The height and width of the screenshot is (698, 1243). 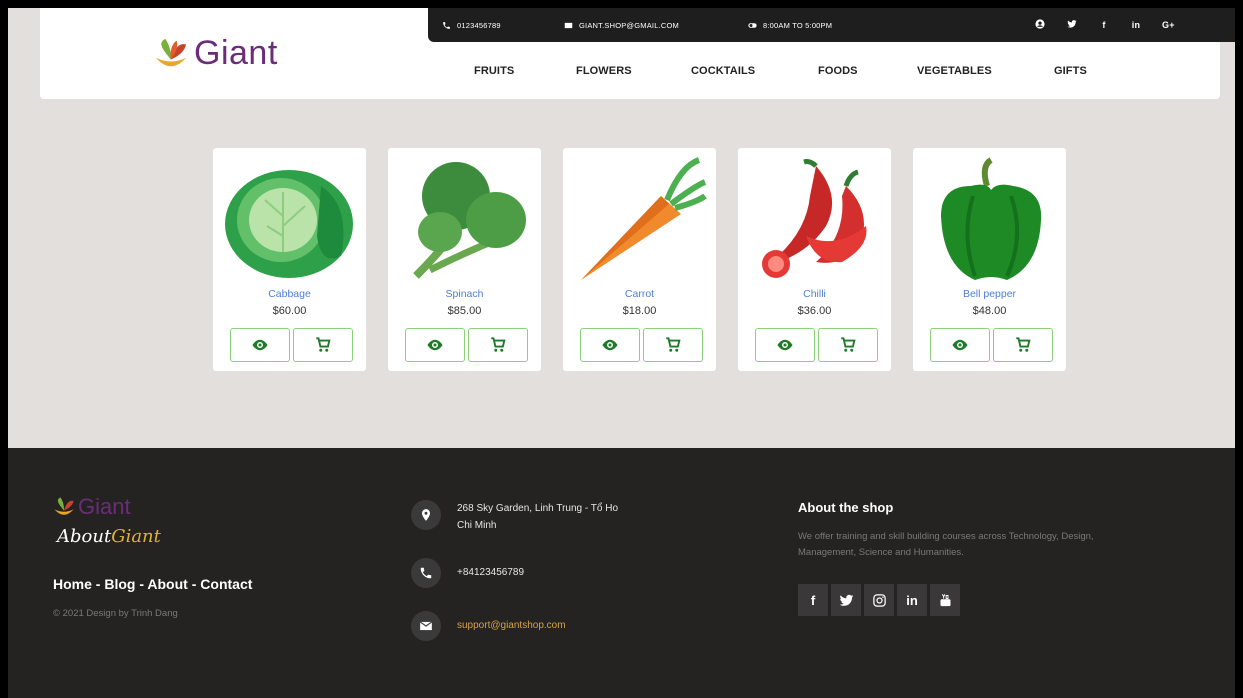 I want to click on contact-phone: +84123456789, so click(x=467, y=573).